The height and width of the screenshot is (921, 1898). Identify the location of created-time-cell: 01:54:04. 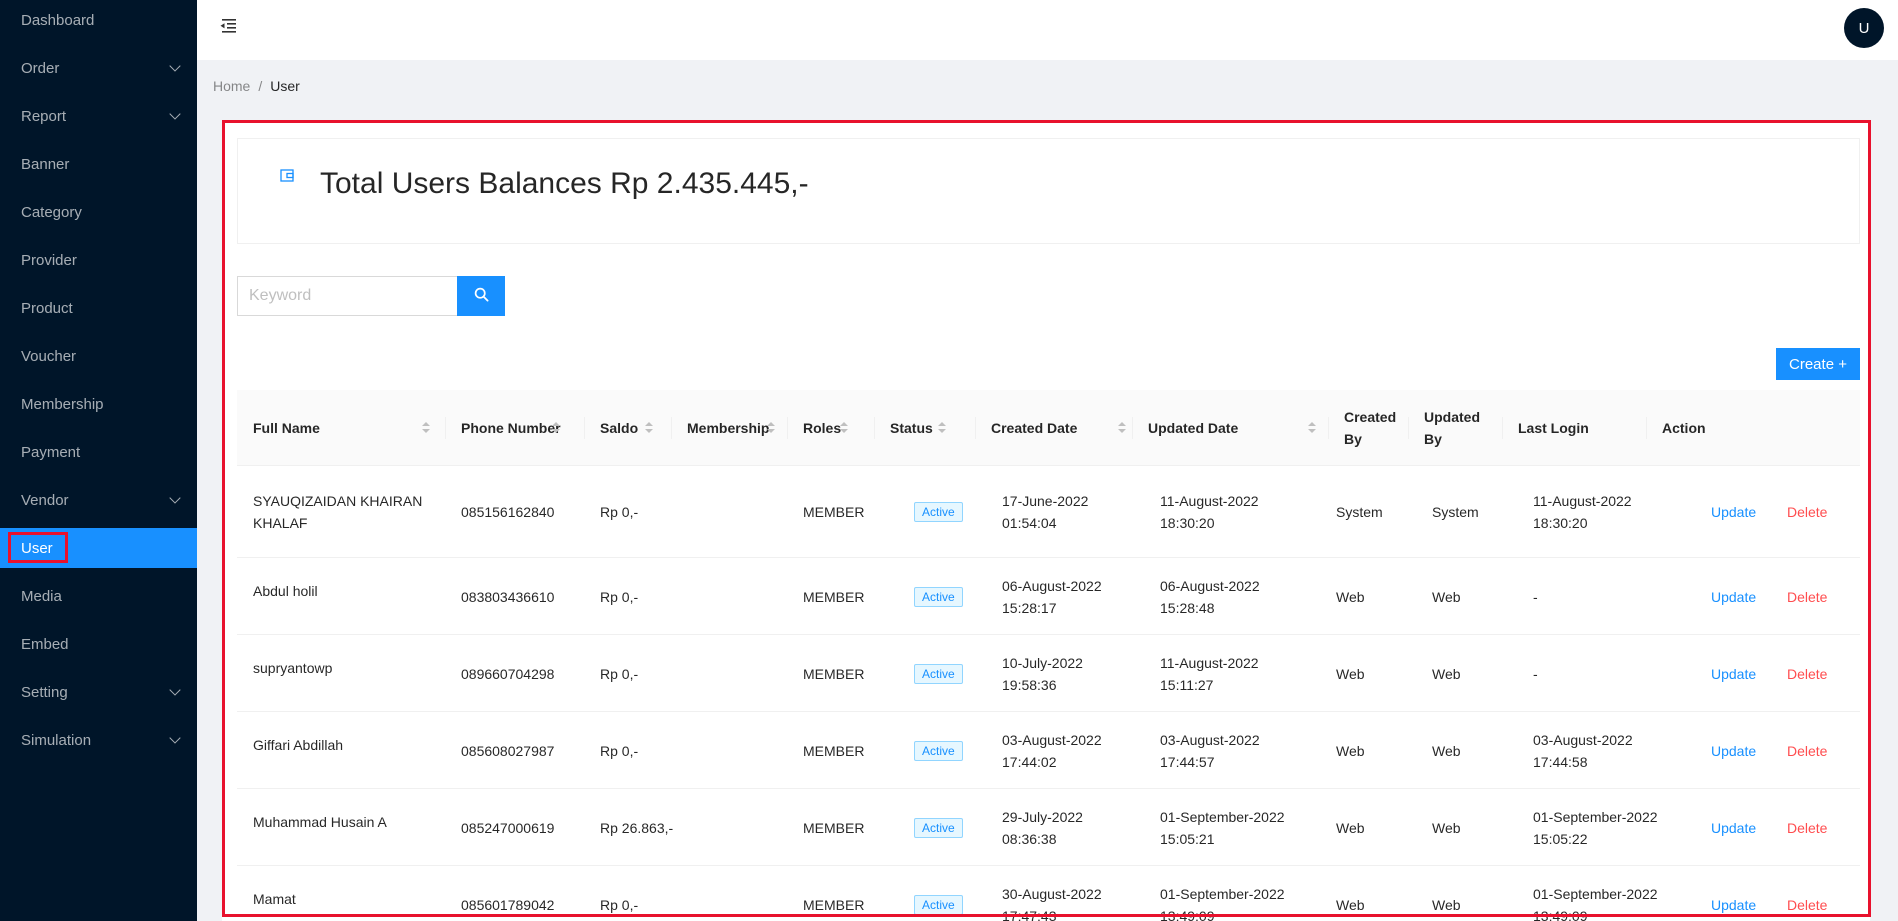
(1029, 523).